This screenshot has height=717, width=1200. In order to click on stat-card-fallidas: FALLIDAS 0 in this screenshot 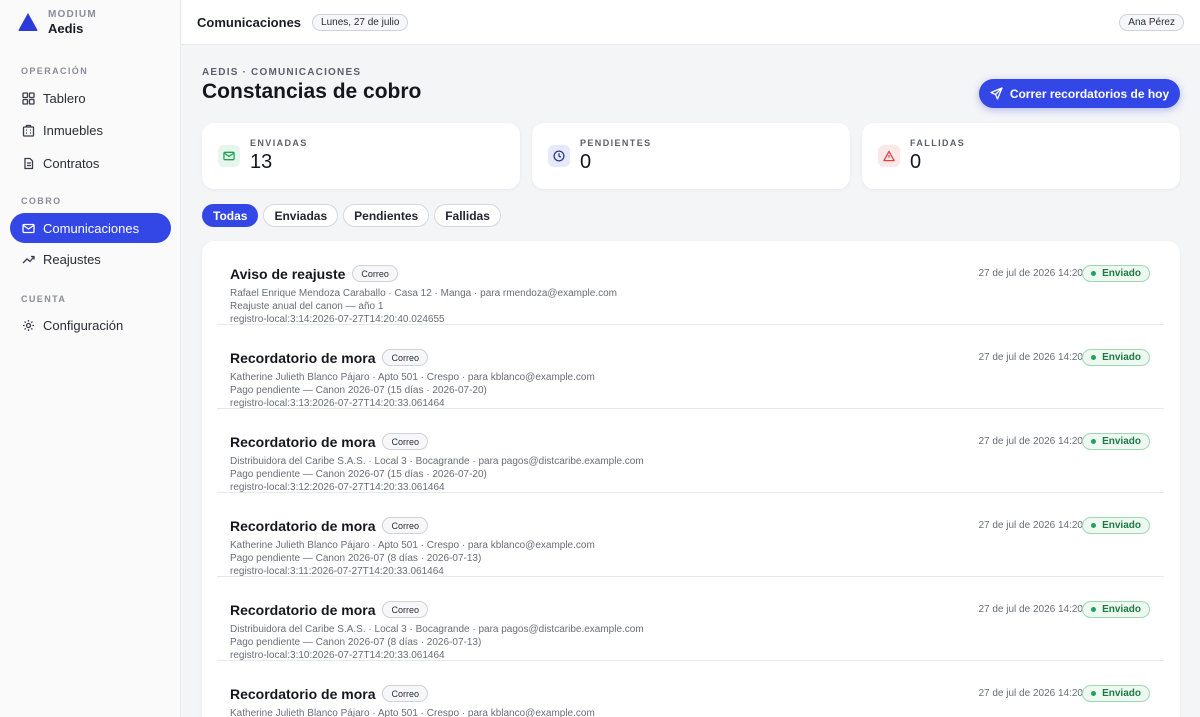, I will do `click(1021, 156)`.